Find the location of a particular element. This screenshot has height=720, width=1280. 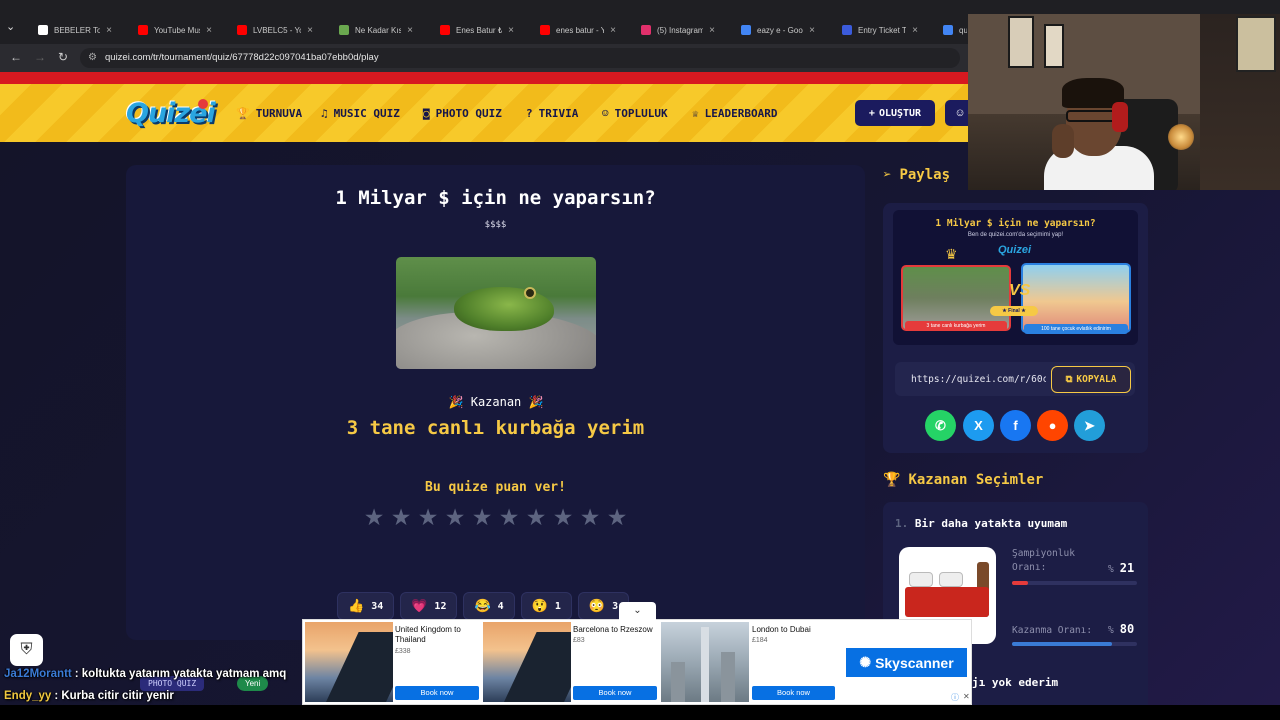

ad-collapse-button: ⌄ is located at coordinates (637, 611).